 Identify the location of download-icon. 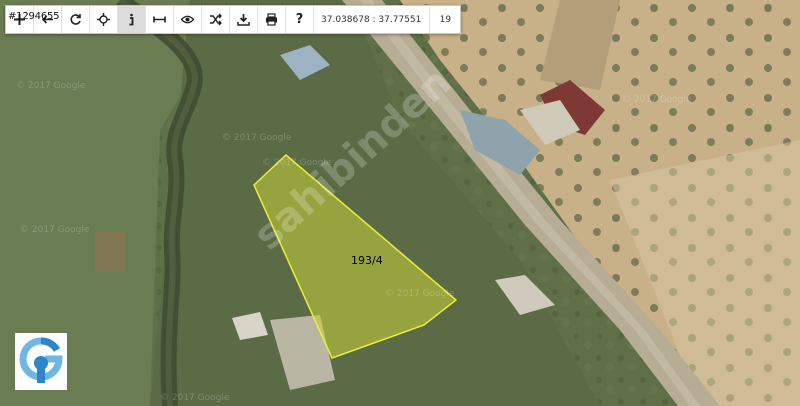
(244, 19).